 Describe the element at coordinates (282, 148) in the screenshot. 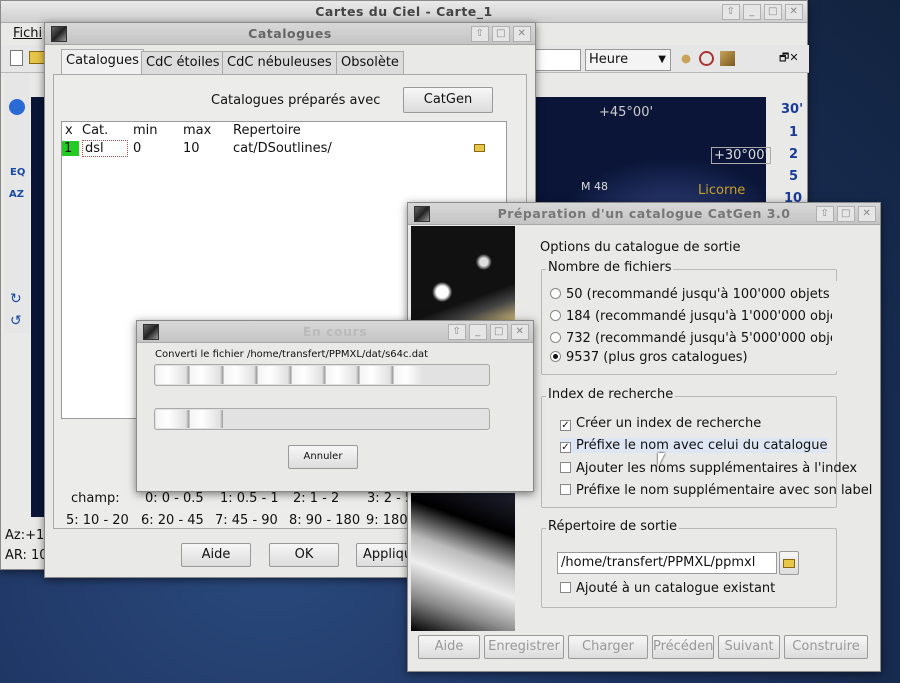

I see `row-dir-cell: cat/DSoutlines/` at that location.